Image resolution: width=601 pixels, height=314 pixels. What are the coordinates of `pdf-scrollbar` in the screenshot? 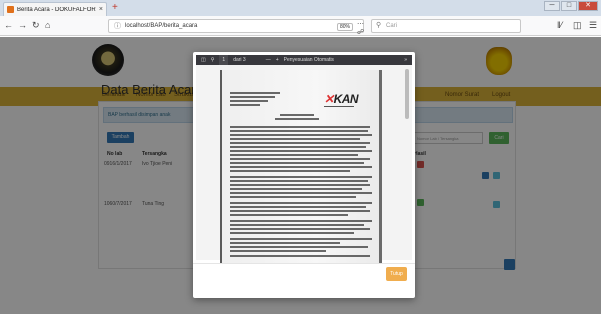 It's located at (407, 94).